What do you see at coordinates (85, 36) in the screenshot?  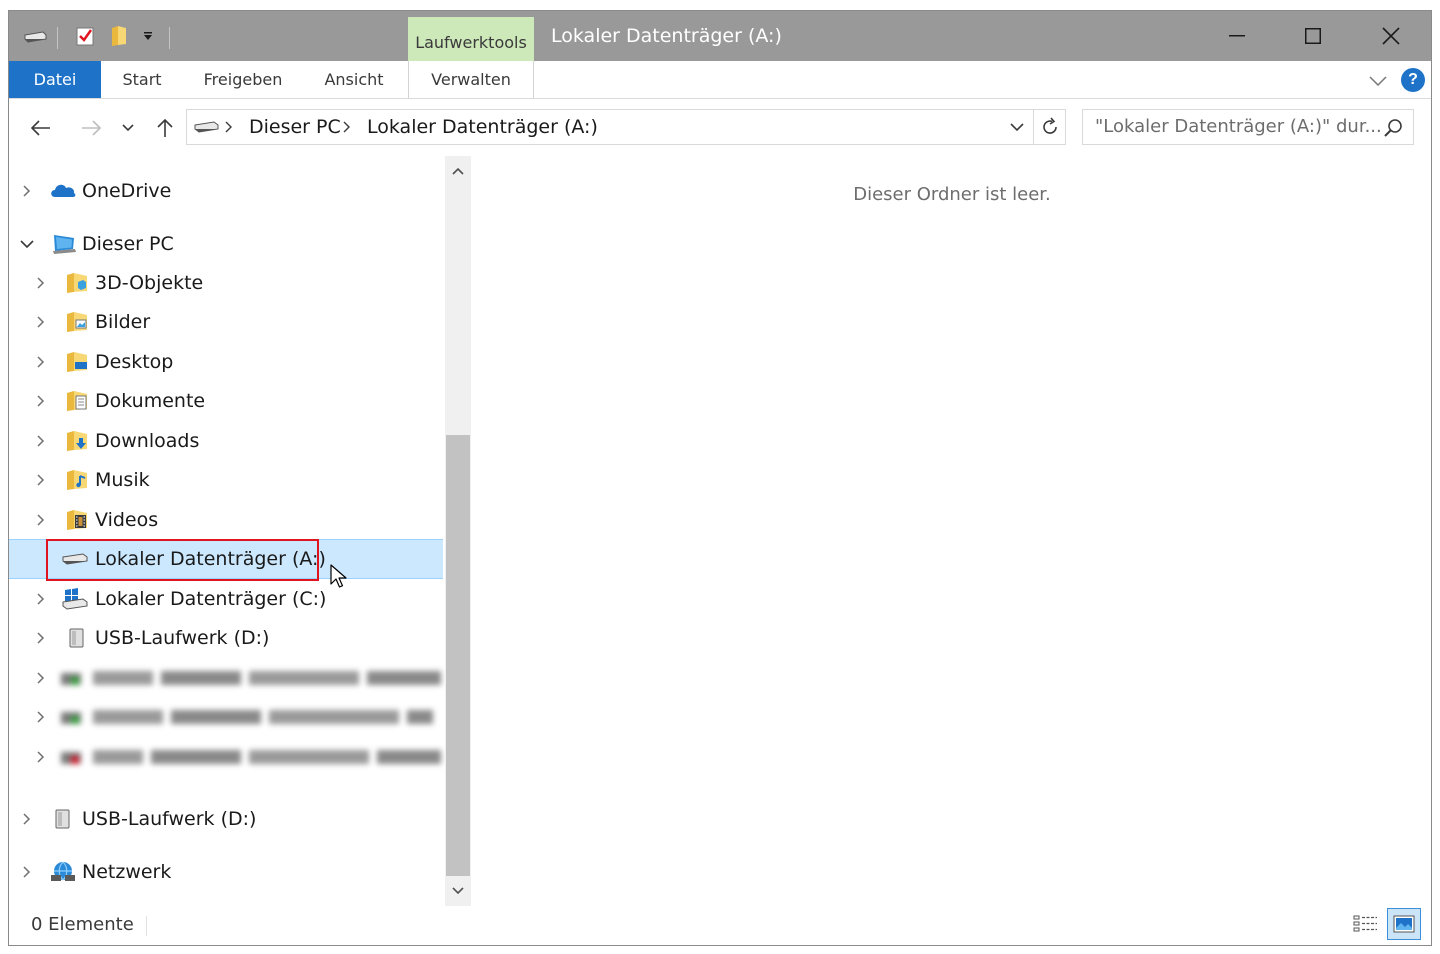 I see `properties-icon` at bounding box center [85, 36].